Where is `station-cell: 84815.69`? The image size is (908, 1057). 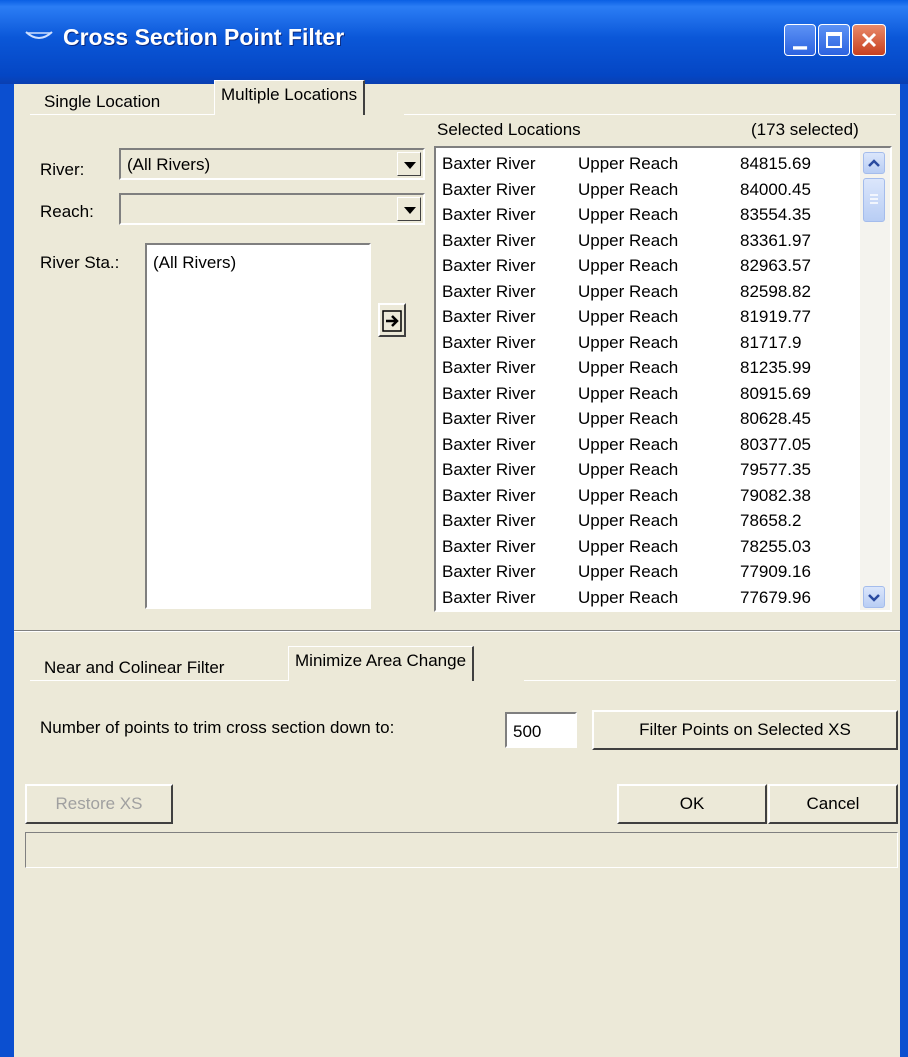 station-cell: 84815.69 is located at coordinates (775, 163).